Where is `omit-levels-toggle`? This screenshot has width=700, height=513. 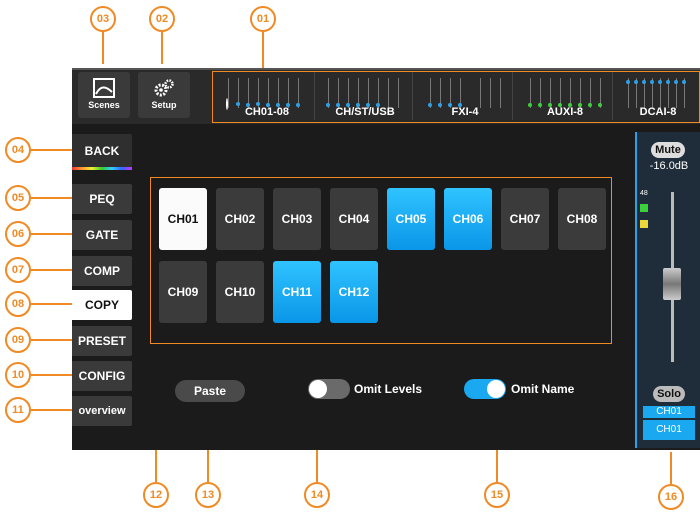
omit-levels-toggle is located at coordinates (329, 389).